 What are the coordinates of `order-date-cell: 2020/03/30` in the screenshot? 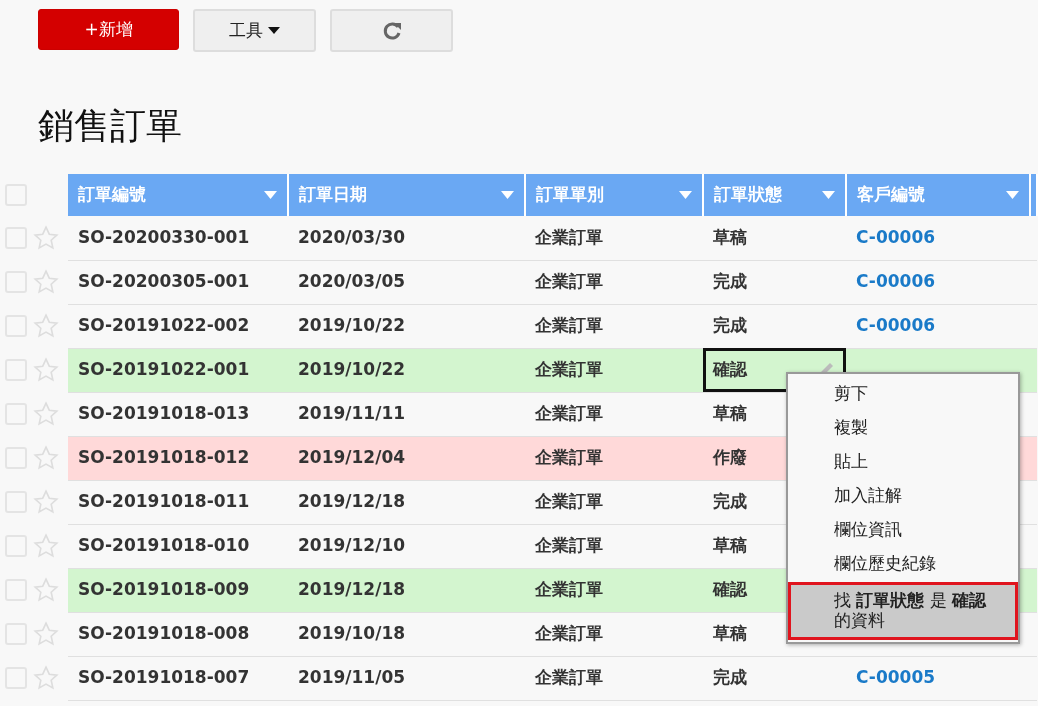 It's located at (406, 238).